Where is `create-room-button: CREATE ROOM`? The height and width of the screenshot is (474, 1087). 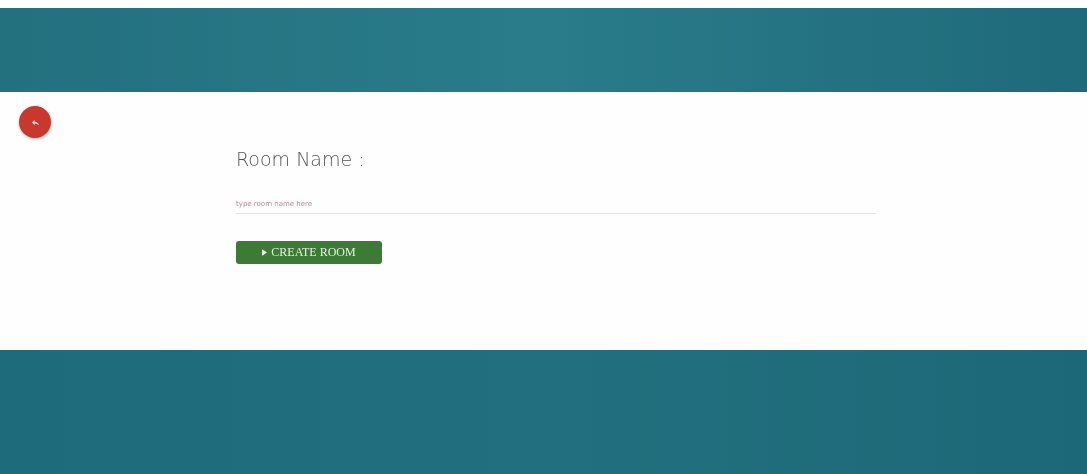
create-room-button: CREATE ROOM is located at coordinates (309, 252).